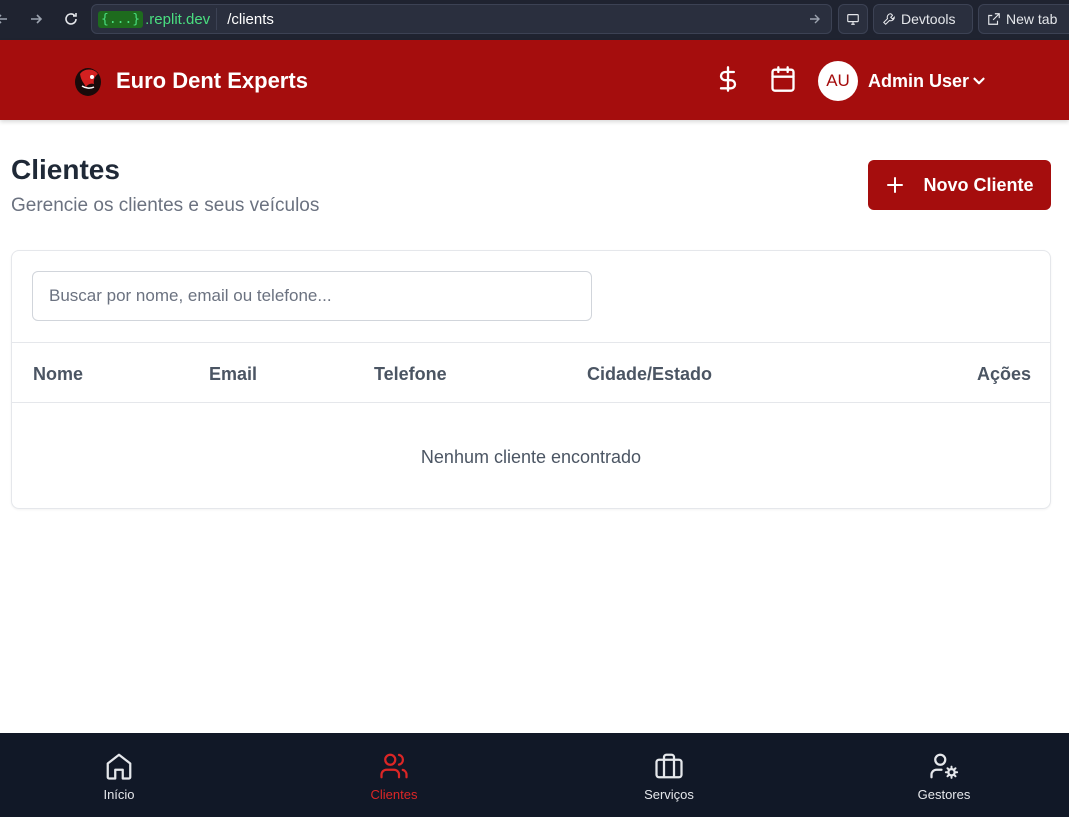 This screenshot has width=1069, height=817. What do you see at coordinates (119, 766) in the screenshot?
I see `home-icon` at bounding box center [119, 766].